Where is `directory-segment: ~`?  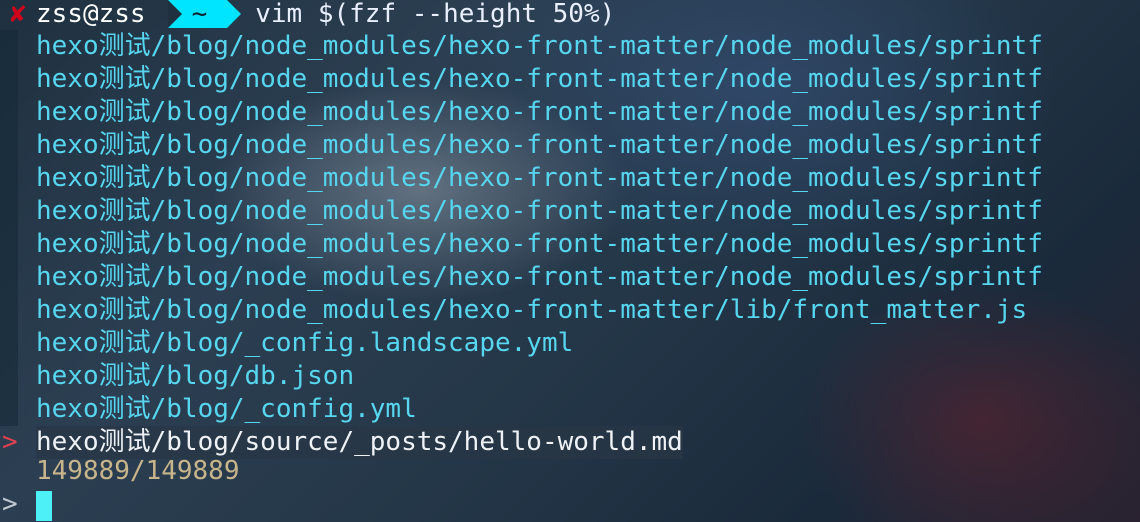 directory-segment: ~ is located at coordinates (204, 14).